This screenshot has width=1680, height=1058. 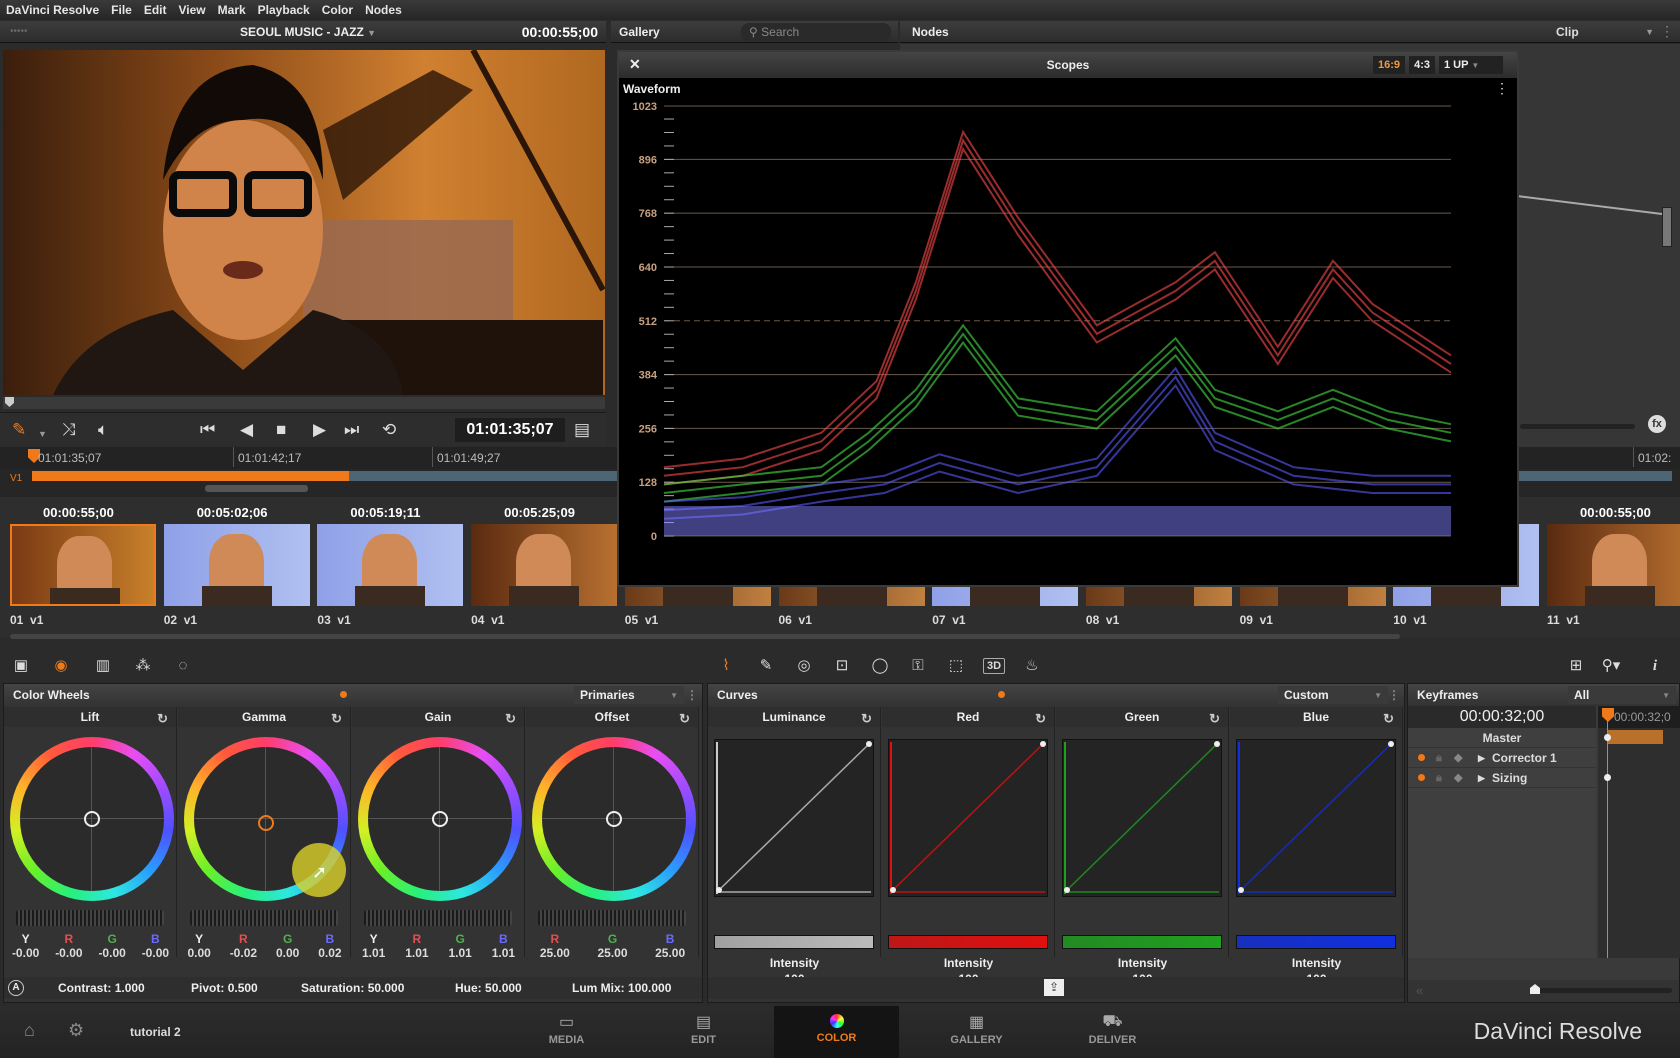 What do you see at coordinates (256, 488) in the screenshot?
I see `timeline-scrollbar` at bounding box center [256, 488].